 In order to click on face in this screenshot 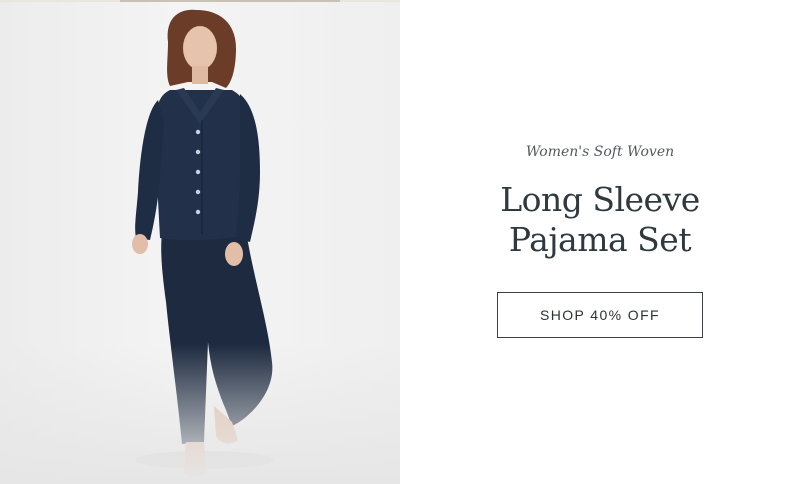, I will do `click(200, 48)`.